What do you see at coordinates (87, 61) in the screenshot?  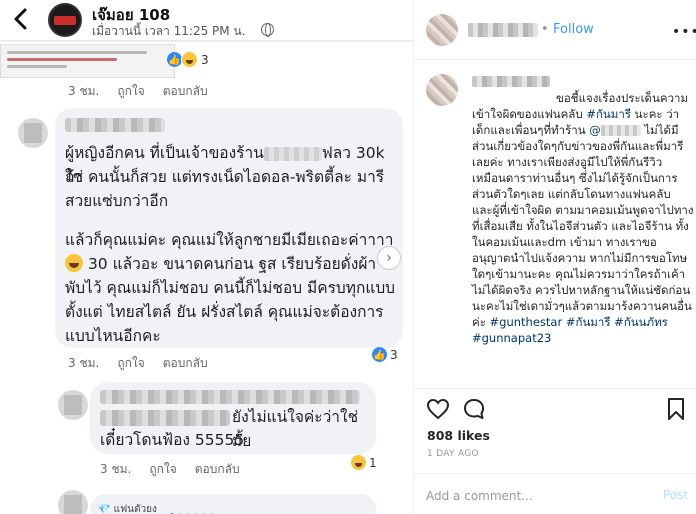 I see `quoted-image` at bounding box center [87, 61].